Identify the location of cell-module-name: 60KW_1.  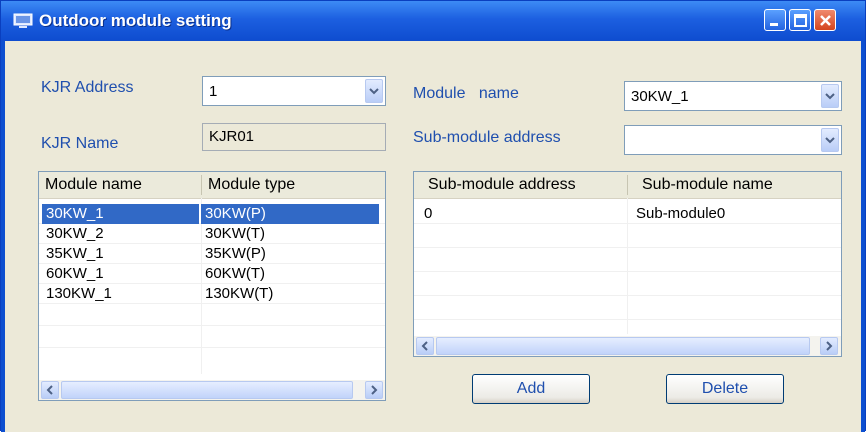
(75, 273).